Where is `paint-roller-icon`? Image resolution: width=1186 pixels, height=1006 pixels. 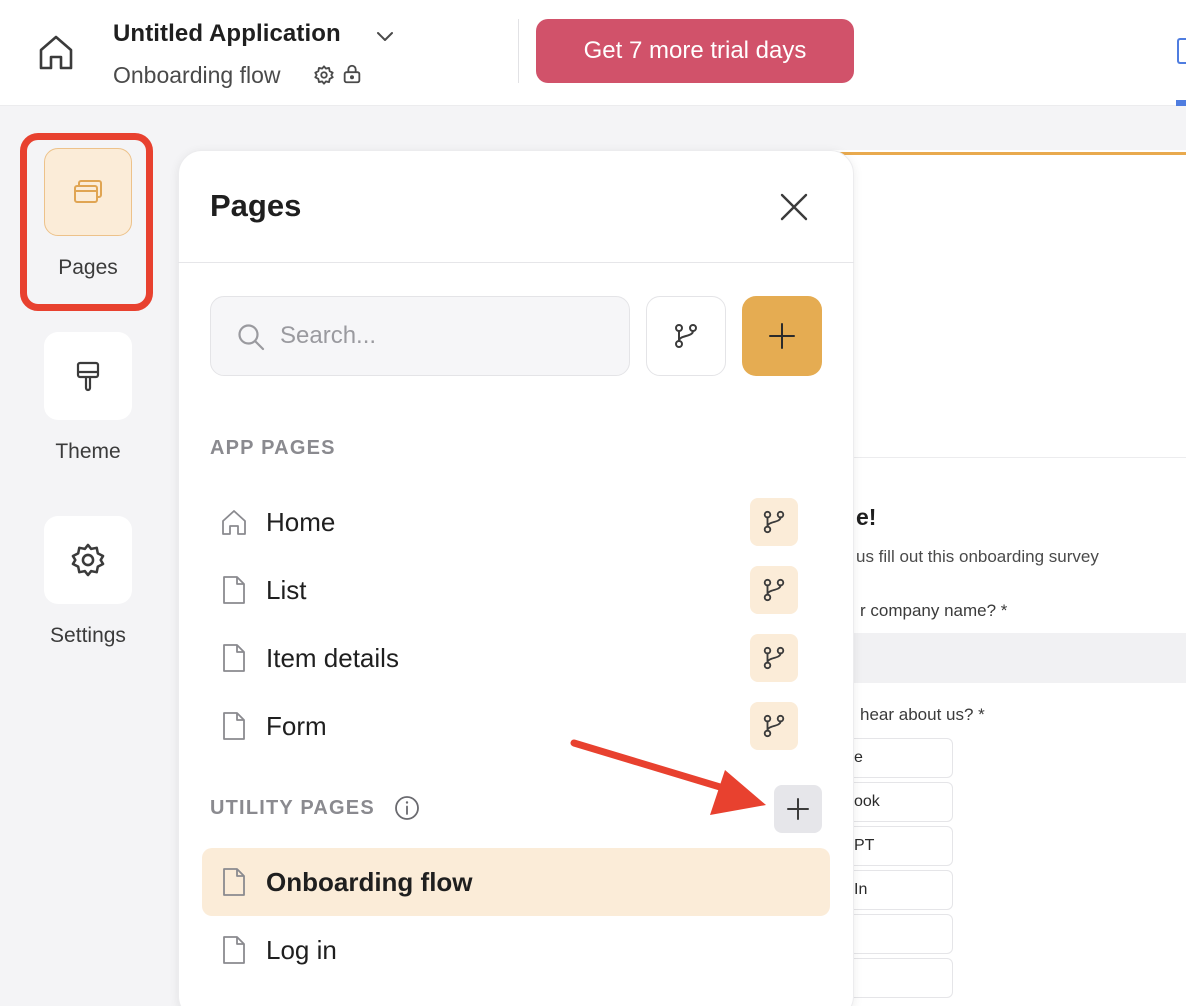
paint-roller-icon is located at coordinates (88, 376).